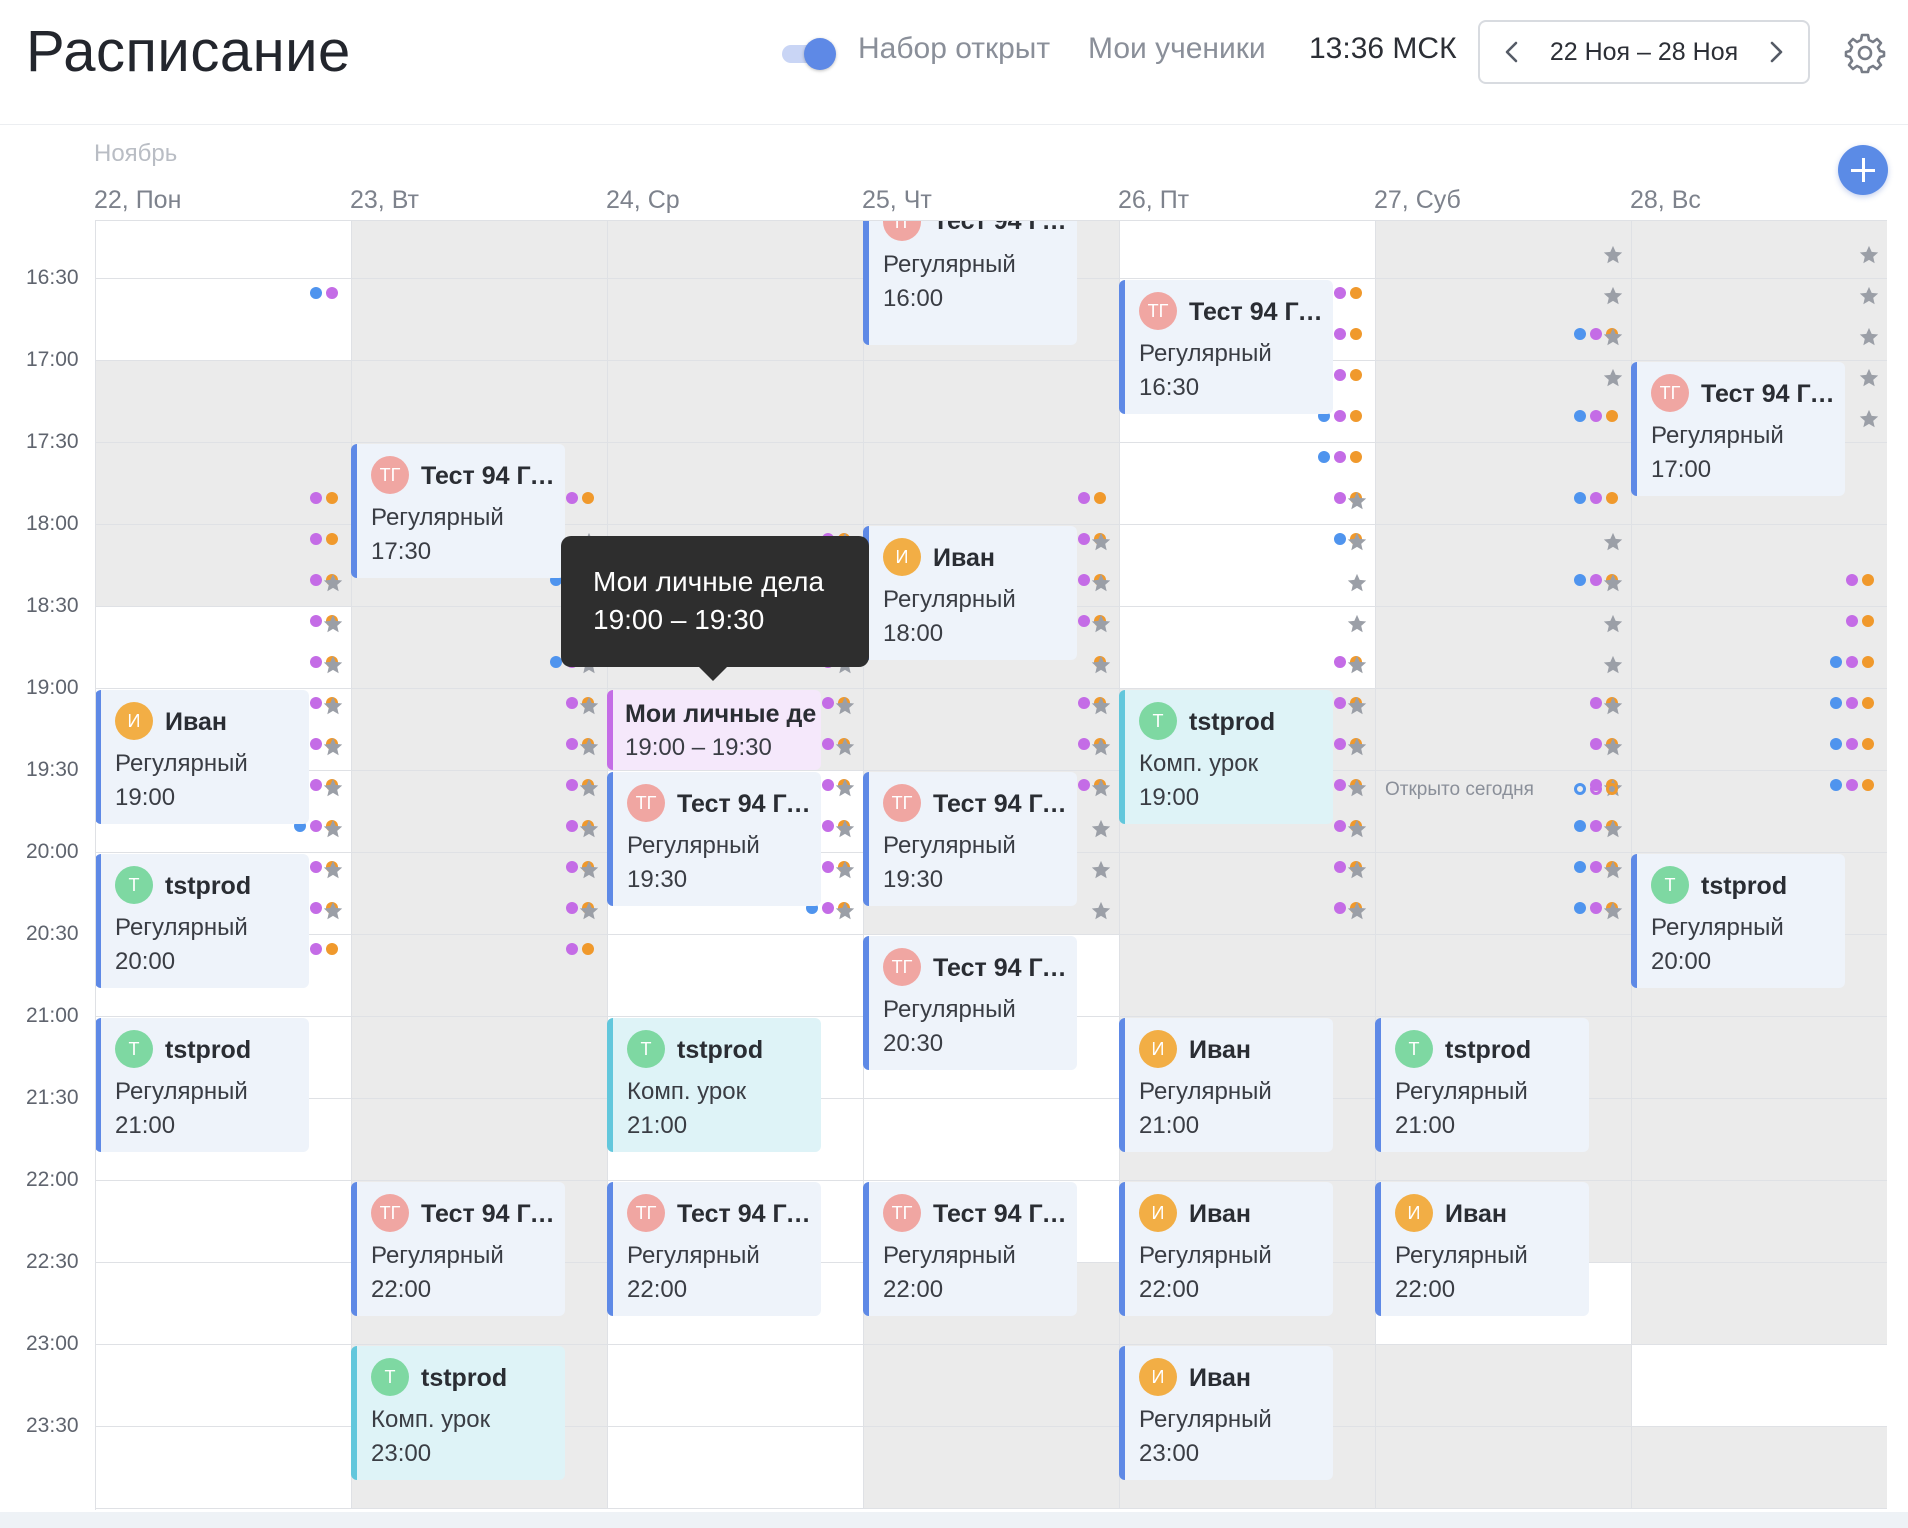  I want to click on lesson-card: T tstprod Комп. урок 21:00, so click(714, 1085).